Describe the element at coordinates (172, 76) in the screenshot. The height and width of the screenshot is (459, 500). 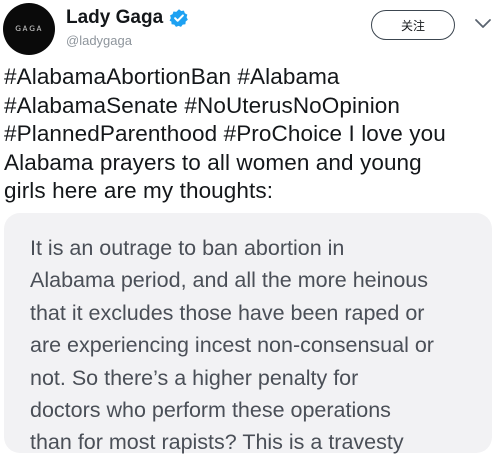
I see `tweet-text-line: #AlabamaAbortionBan #Alabama` at that location.